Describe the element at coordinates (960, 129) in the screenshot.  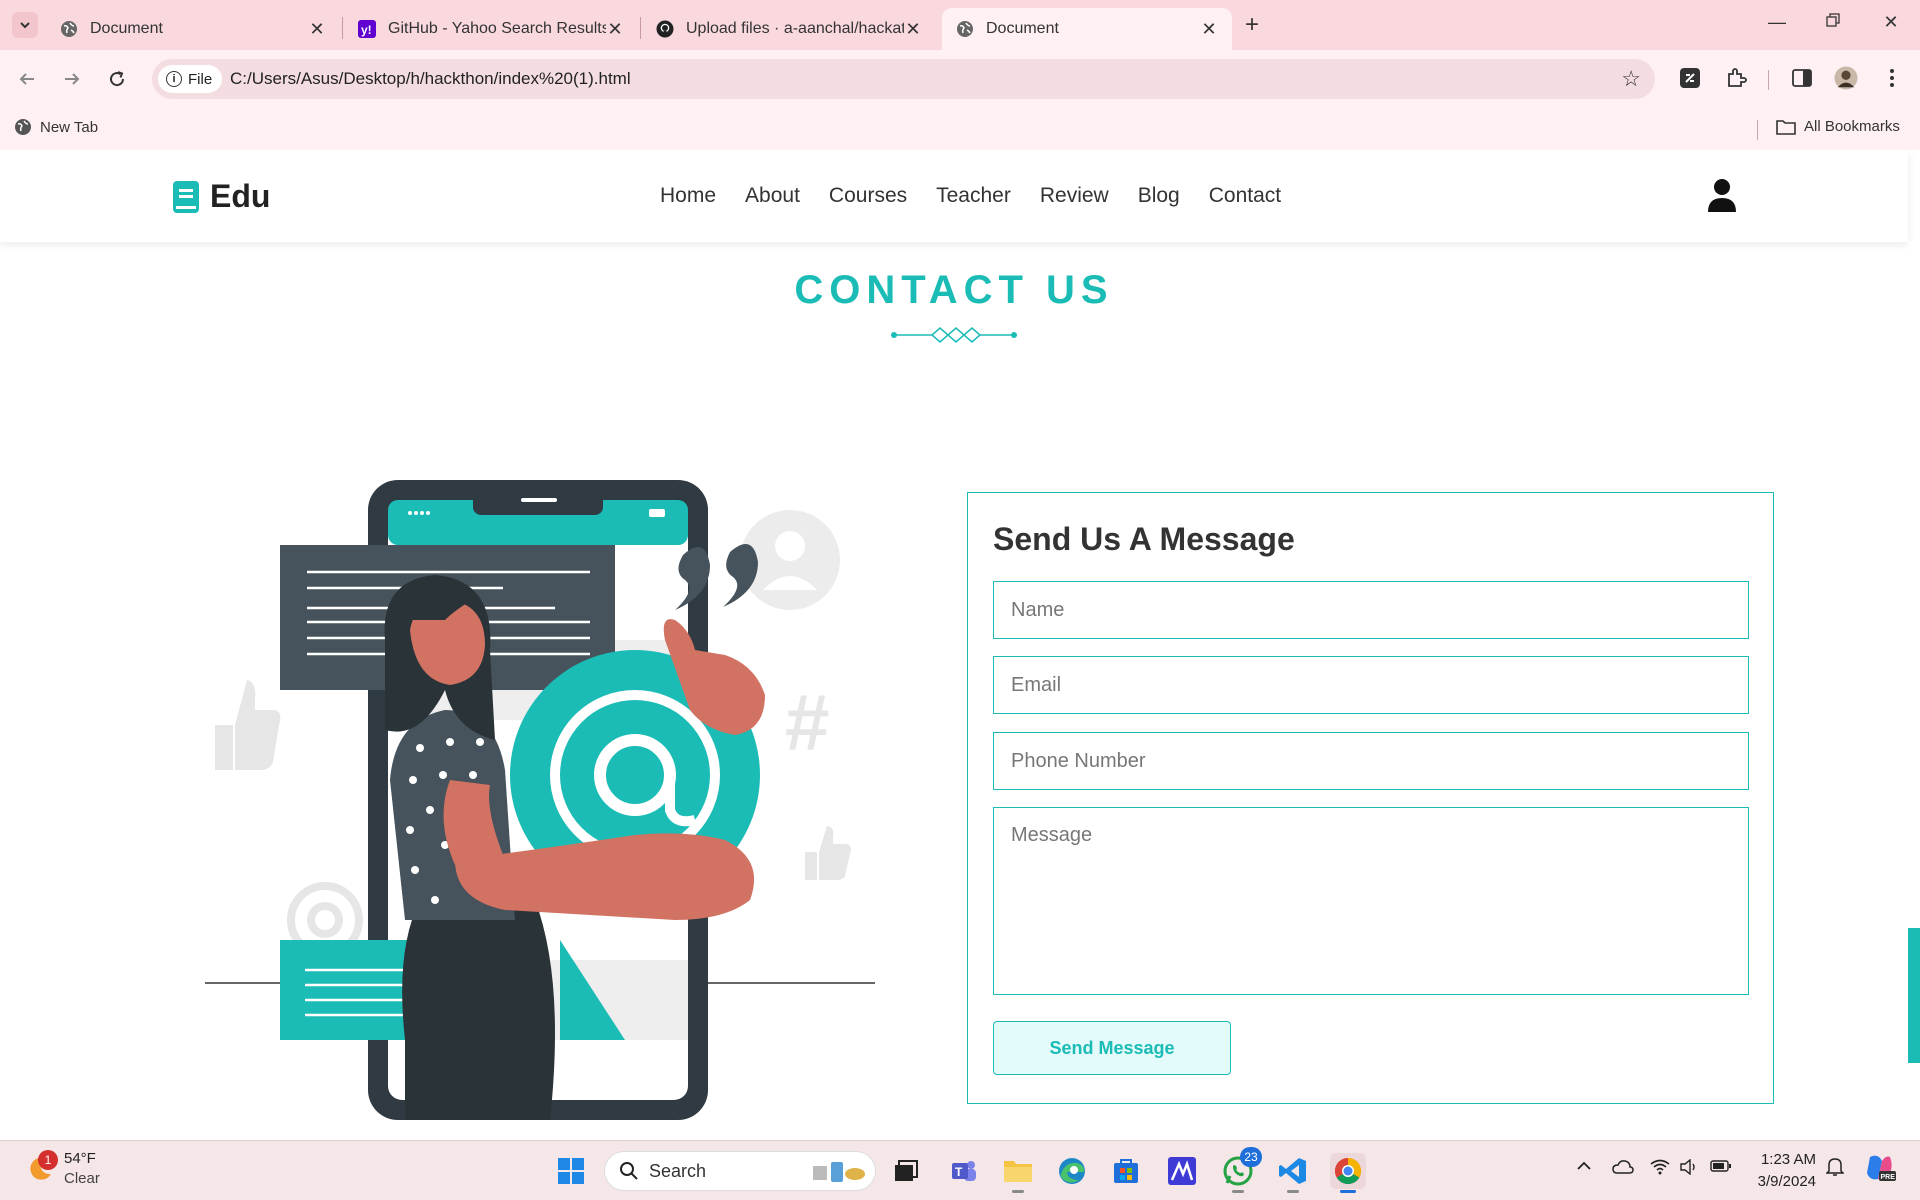
I see `bookmarks-bar: New Tab All Bookmarks` at that location.